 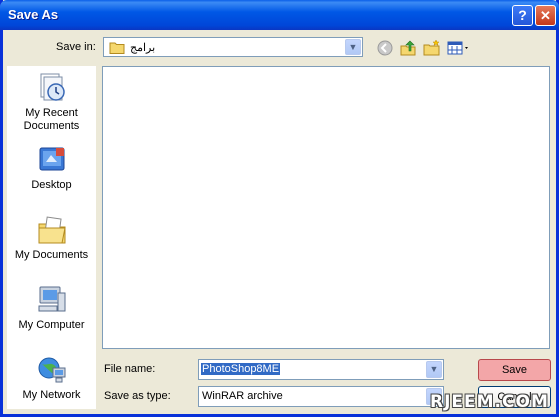 I want to click on view-menu-icon, so click(x=459, y=48).